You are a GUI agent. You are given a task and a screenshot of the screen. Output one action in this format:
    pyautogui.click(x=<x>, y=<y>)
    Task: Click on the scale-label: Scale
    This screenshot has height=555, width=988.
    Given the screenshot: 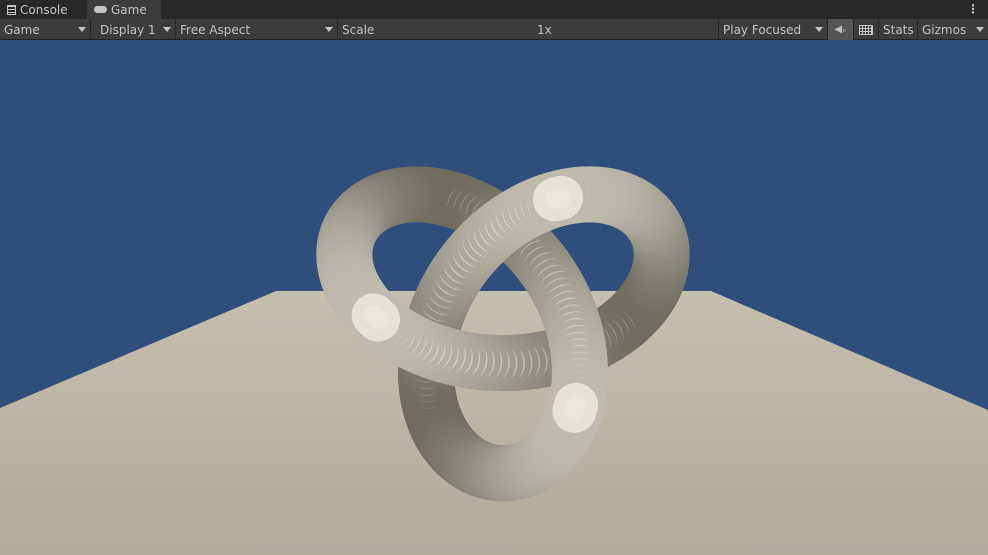 What is the action you would take?
    pyautogui.click(x=358, y=29)
    